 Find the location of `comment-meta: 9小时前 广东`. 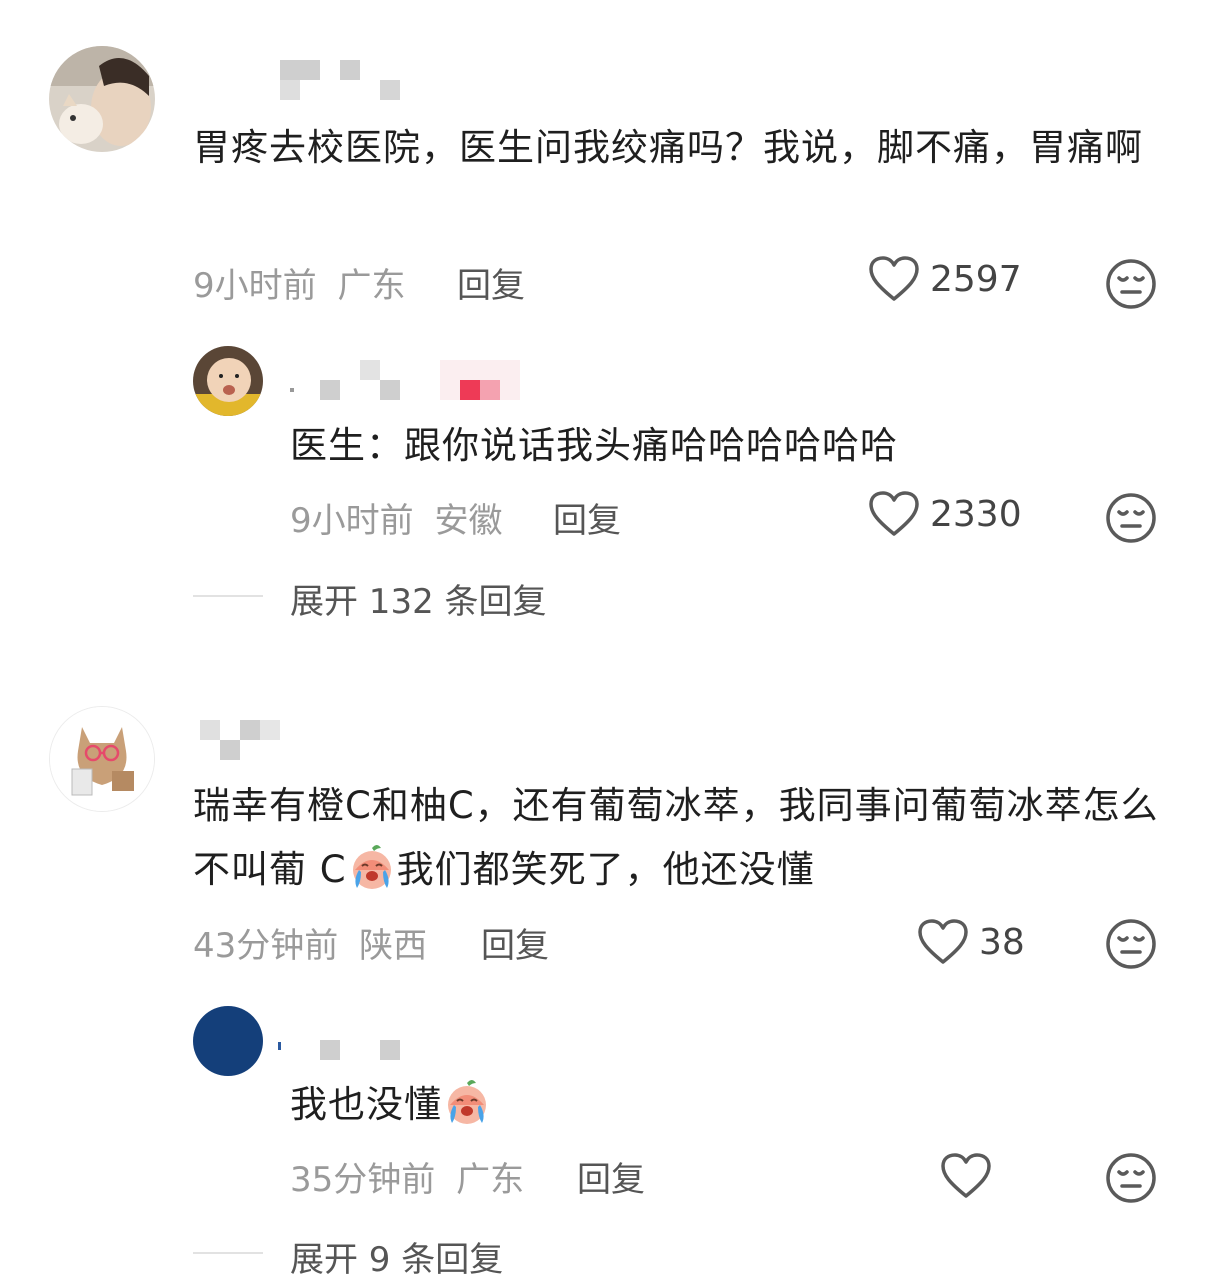

comment-meta: 9小时前 广东 is located at coordinates (299, 282).